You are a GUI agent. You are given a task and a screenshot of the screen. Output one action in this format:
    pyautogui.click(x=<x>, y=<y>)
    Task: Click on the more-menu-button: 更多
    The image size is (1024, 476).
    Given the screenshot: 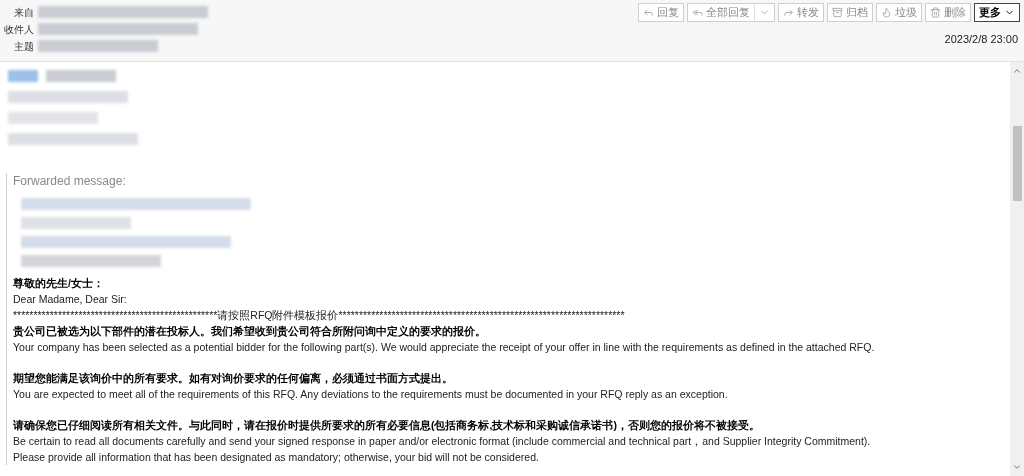 What is the action you would take?
    pyautogui.click(x=997, y=12)
    